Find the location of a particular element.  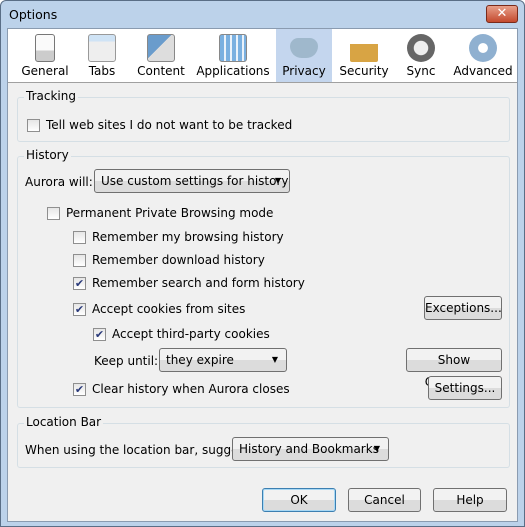

applications-icon is located at coordinates (233, 48).